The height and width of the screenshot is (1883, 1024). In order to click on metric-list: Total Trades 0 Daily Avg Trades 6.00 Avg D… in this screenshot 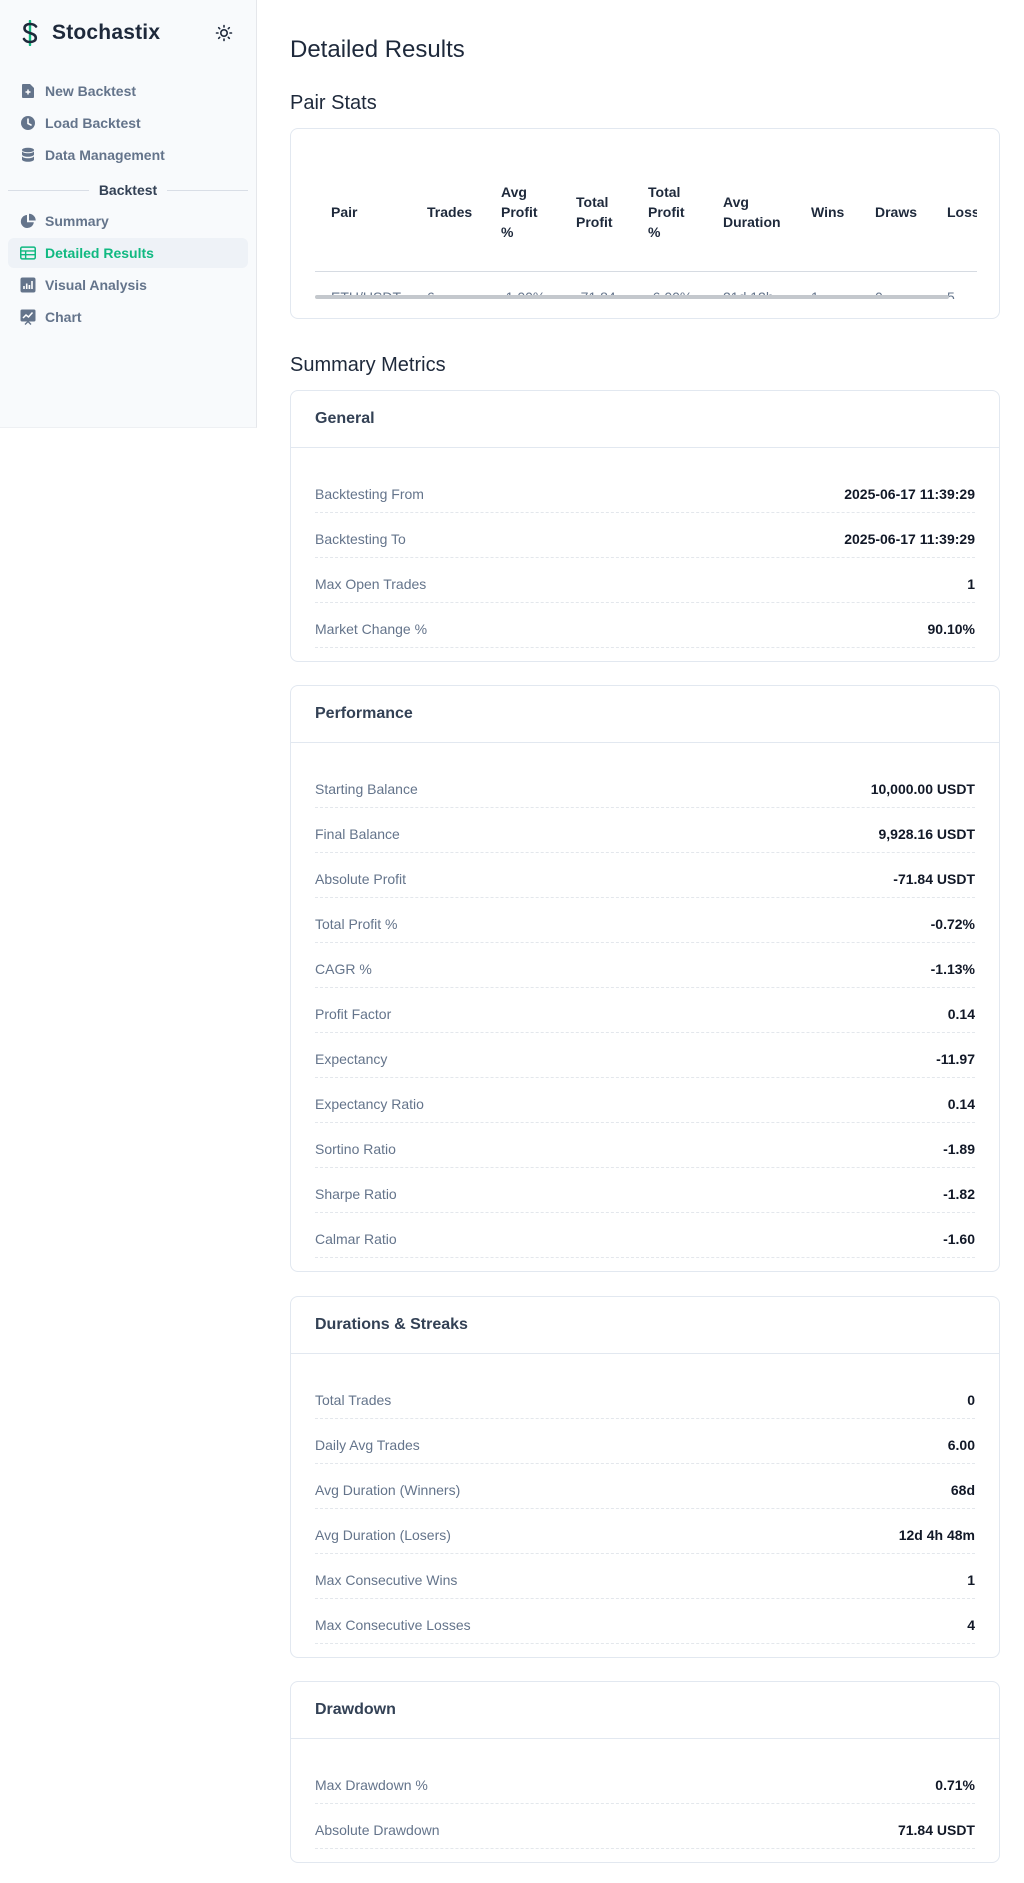, I will do `click(645, 1499)`.